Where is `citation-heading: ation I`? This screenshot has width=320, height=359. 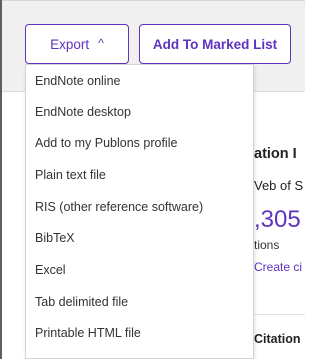 citation-heading: ation I is located at coordinates (275, 154).